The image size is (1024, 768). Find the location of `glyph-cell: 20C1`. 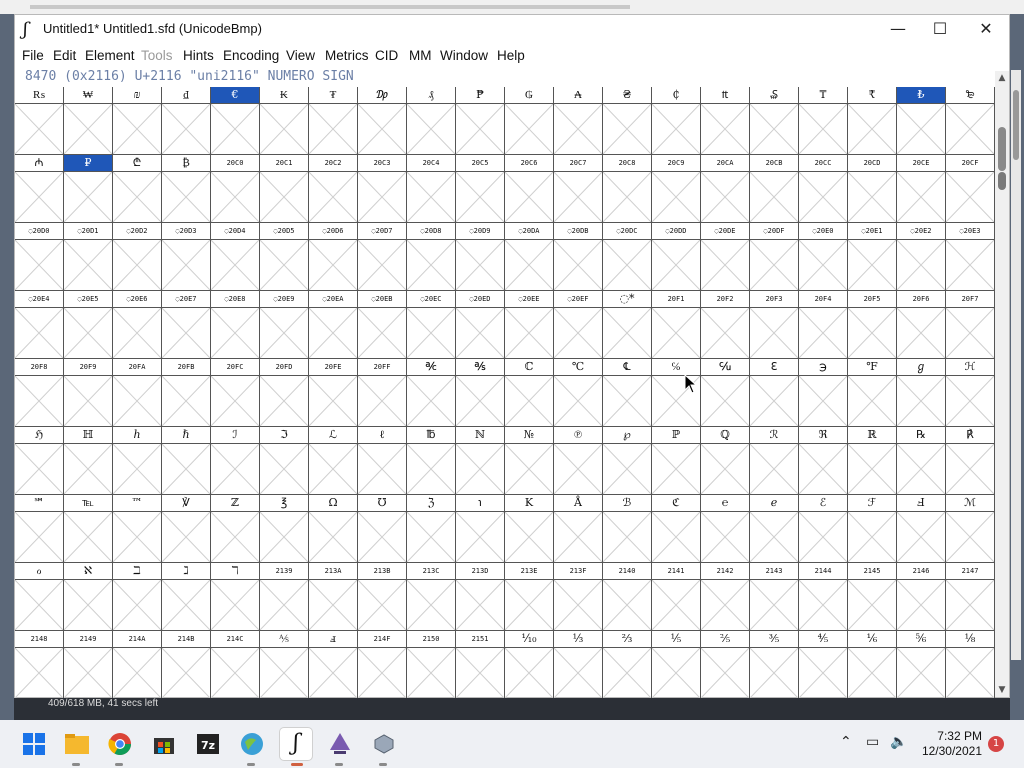

glyph-cell: 20C1 is located at coordinates (284, 189).